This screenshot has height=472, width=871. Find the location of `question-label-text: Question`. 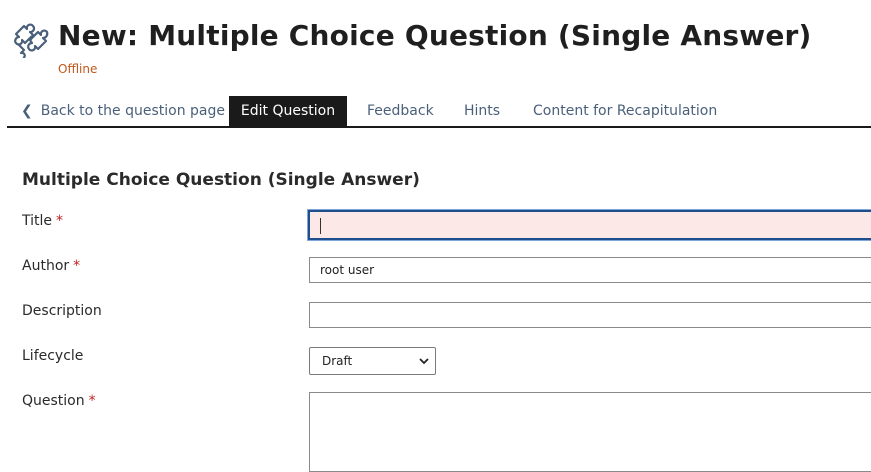

question-label-text: Question is located at coordinates (53, 401).